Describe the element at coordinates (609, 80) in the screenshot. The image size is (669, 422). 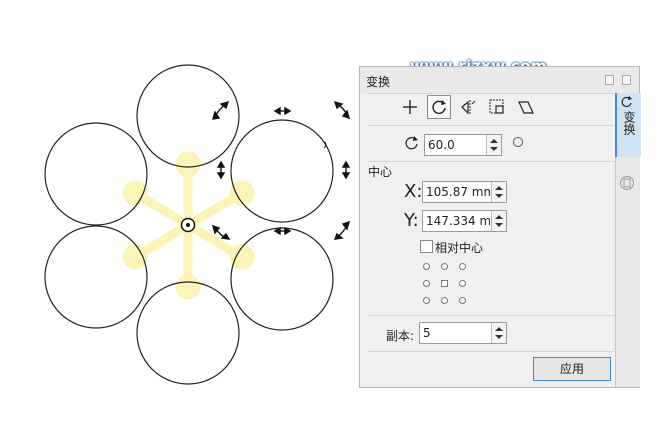
I see `minimize-icon` at that location.